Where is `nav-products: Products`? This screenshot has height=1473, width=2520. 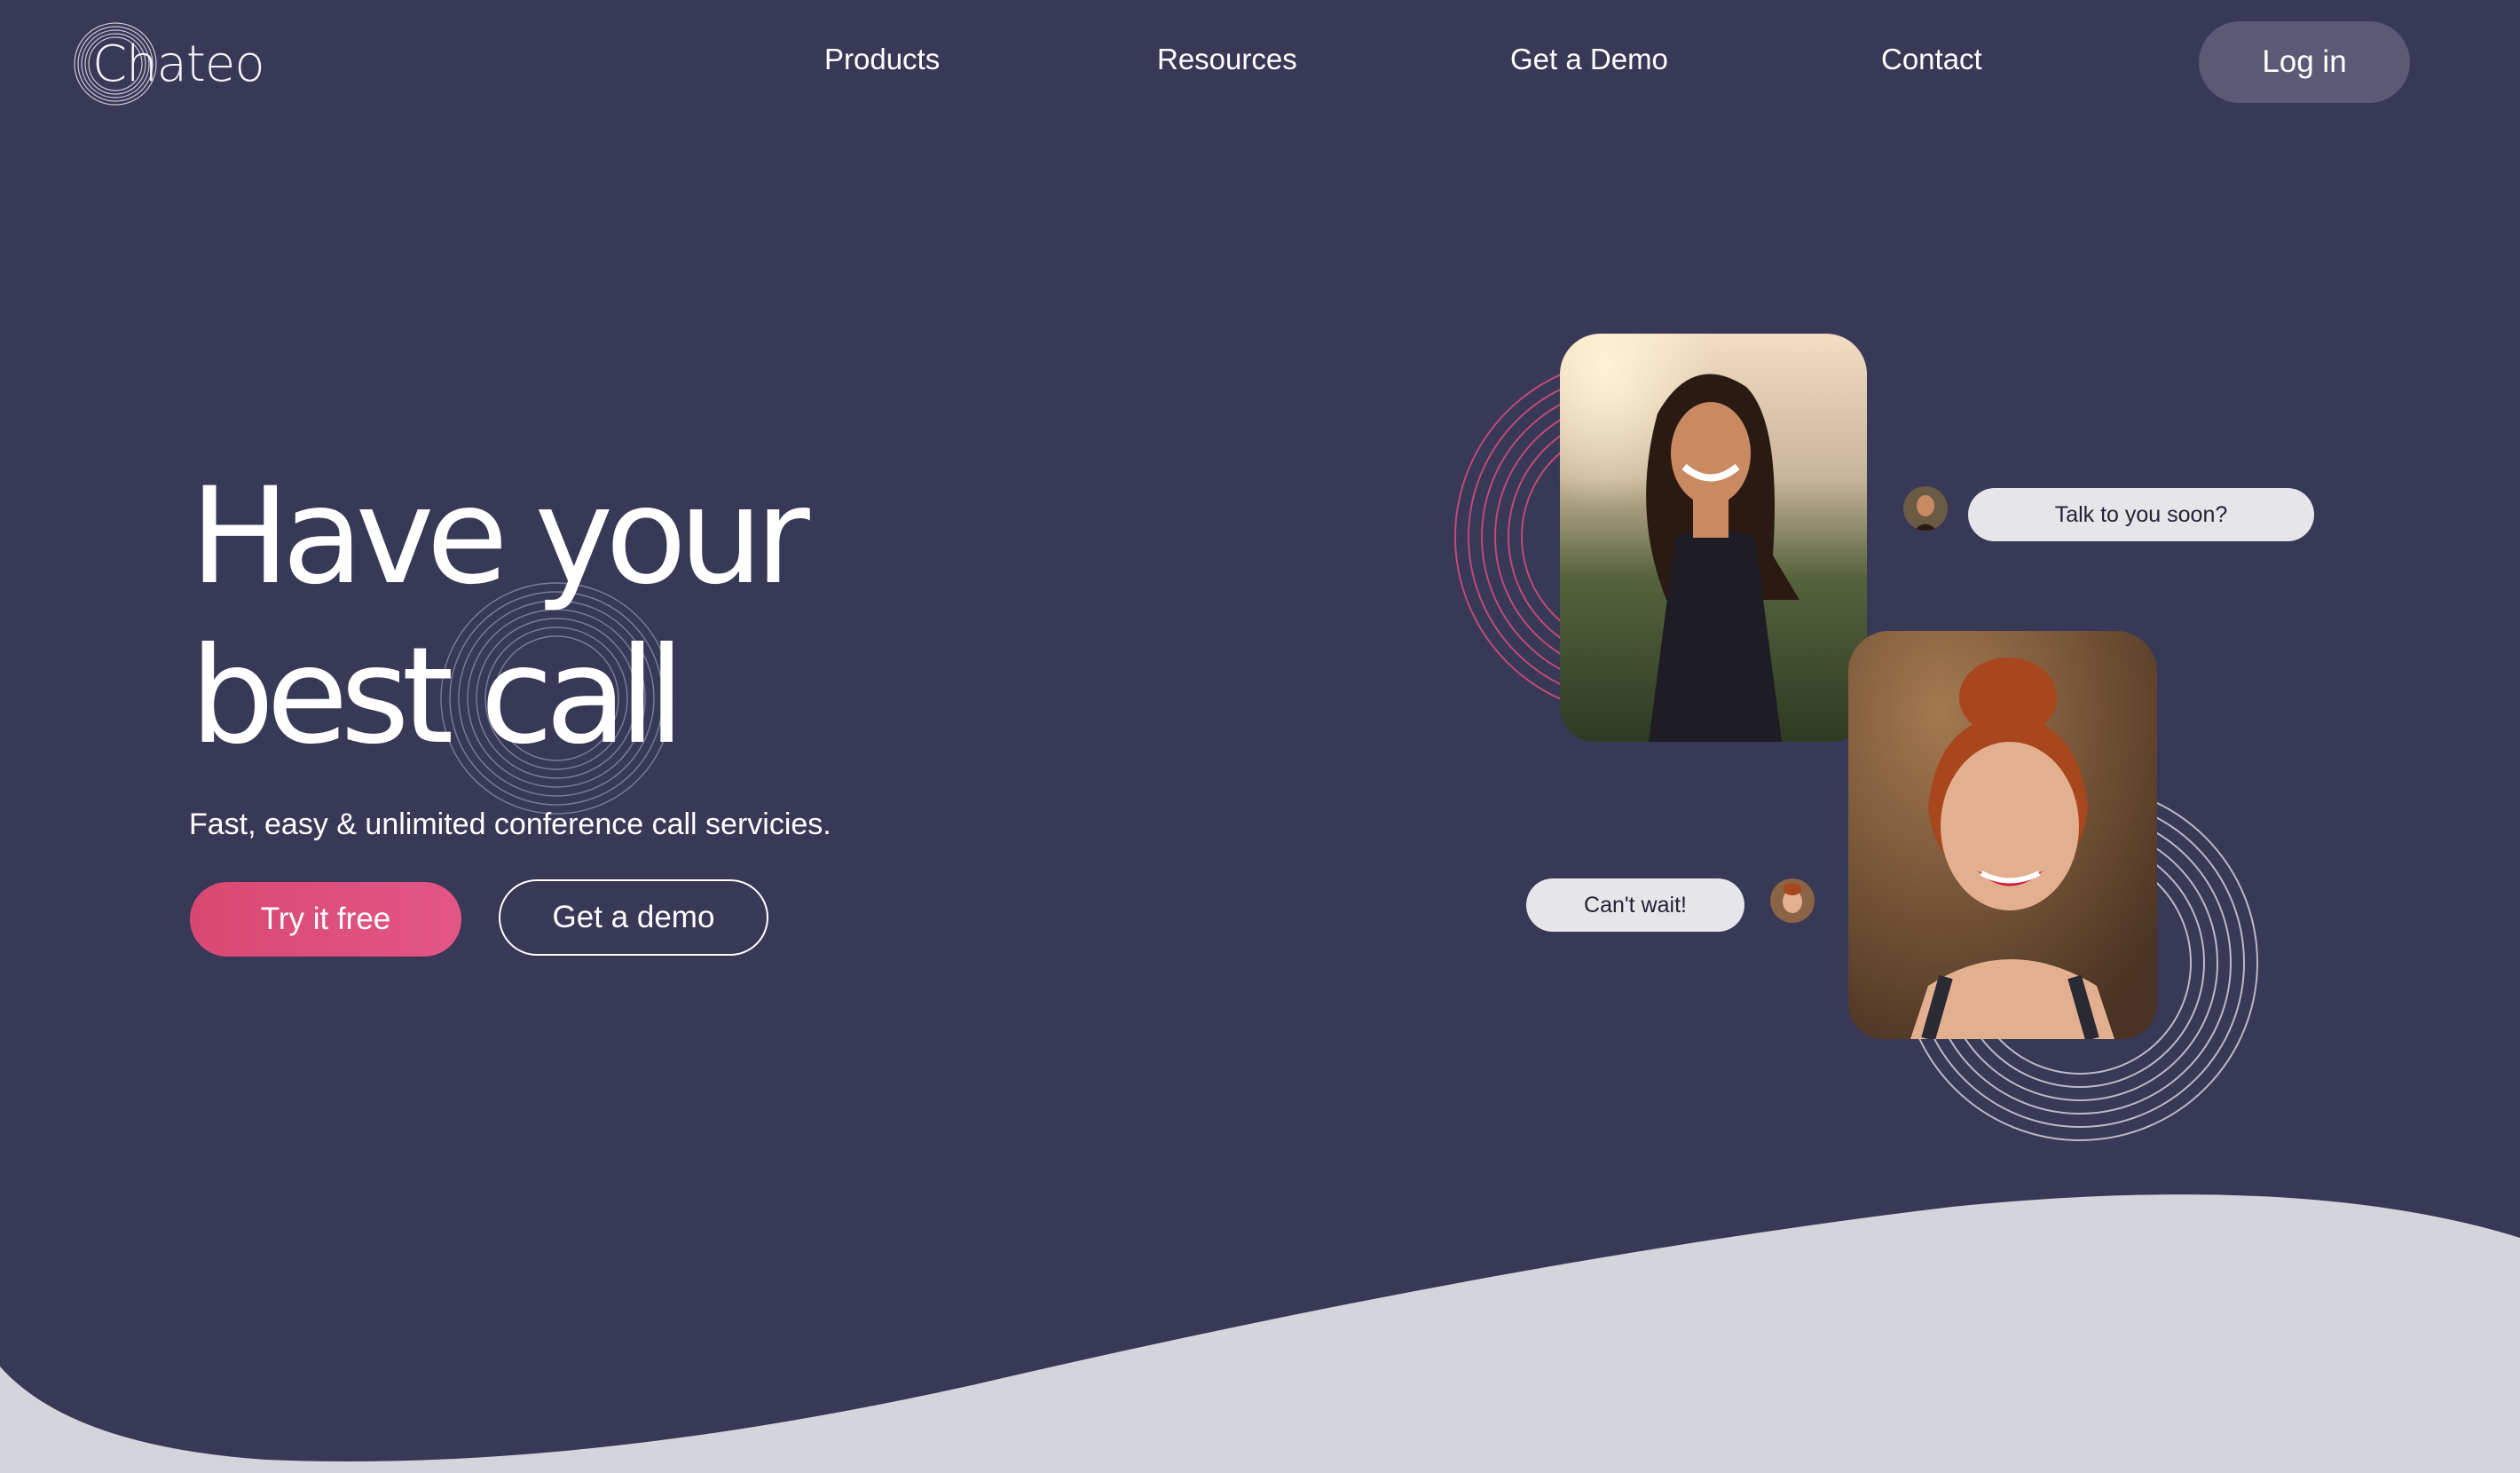 nav-products: Products is located at coordinates (882, 59).